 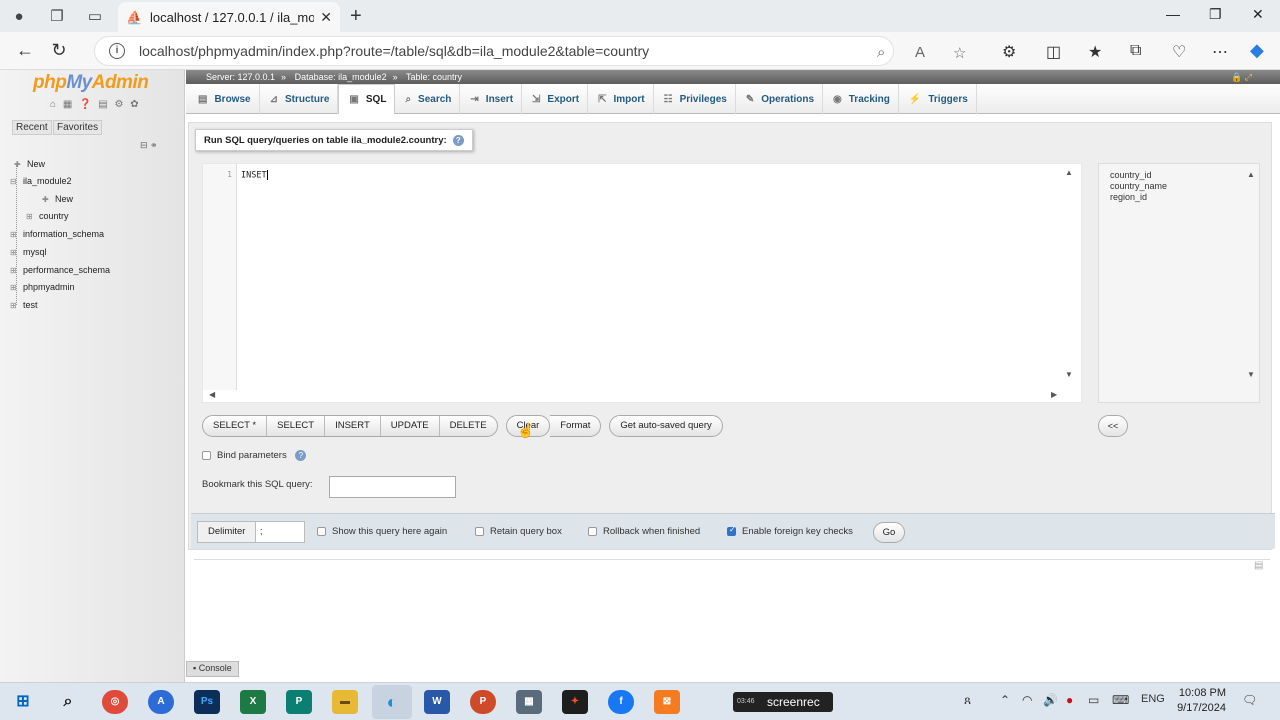 I want to click on nav-tab-favorites: Favorites, so click(x=78, y=127).